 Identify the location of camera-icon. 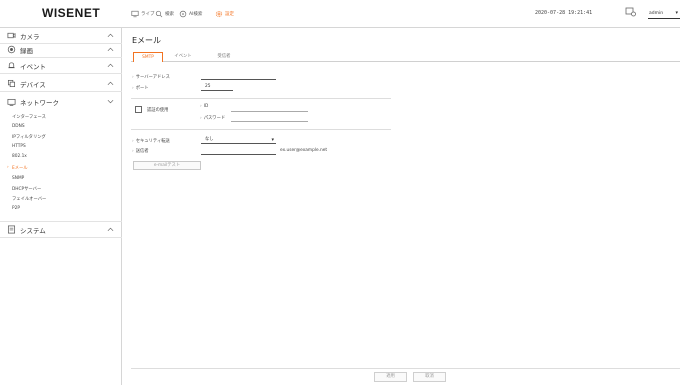
(11, 35).